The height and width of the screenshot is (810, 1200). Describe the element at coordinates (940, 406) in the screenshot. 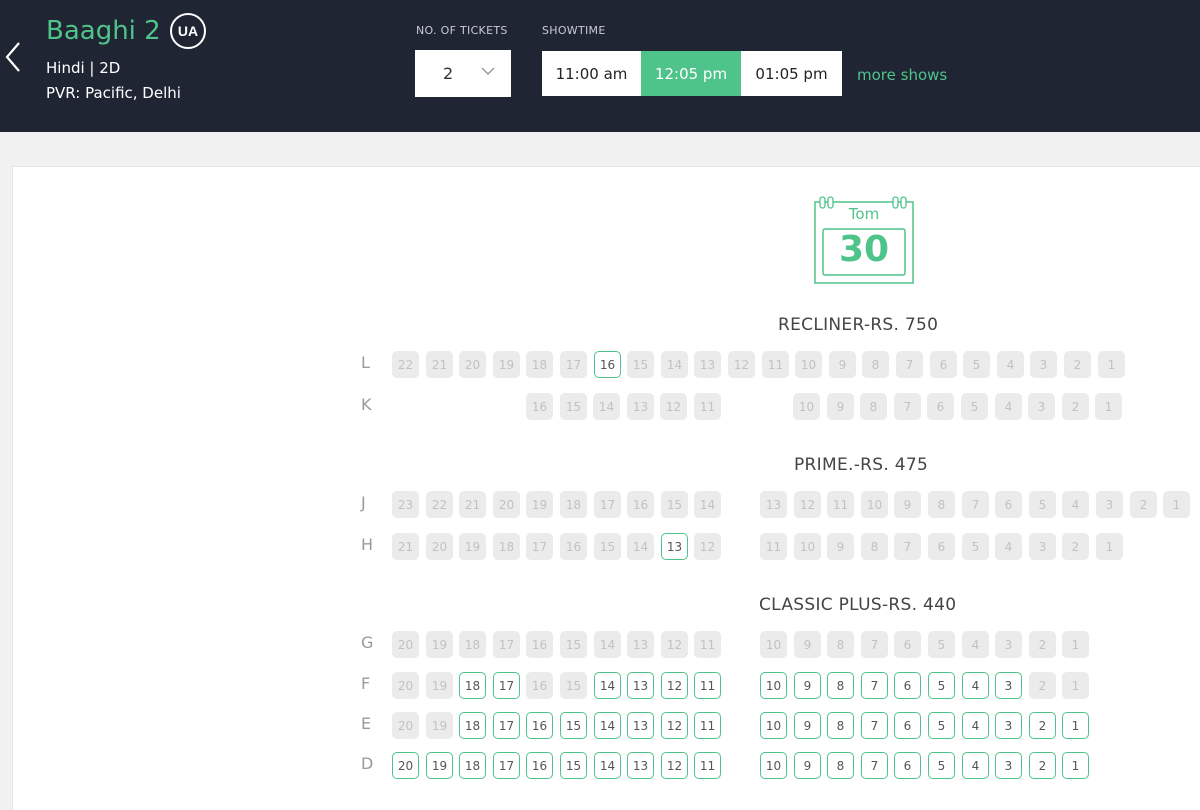

I see `seat-sold: 6` at that location.